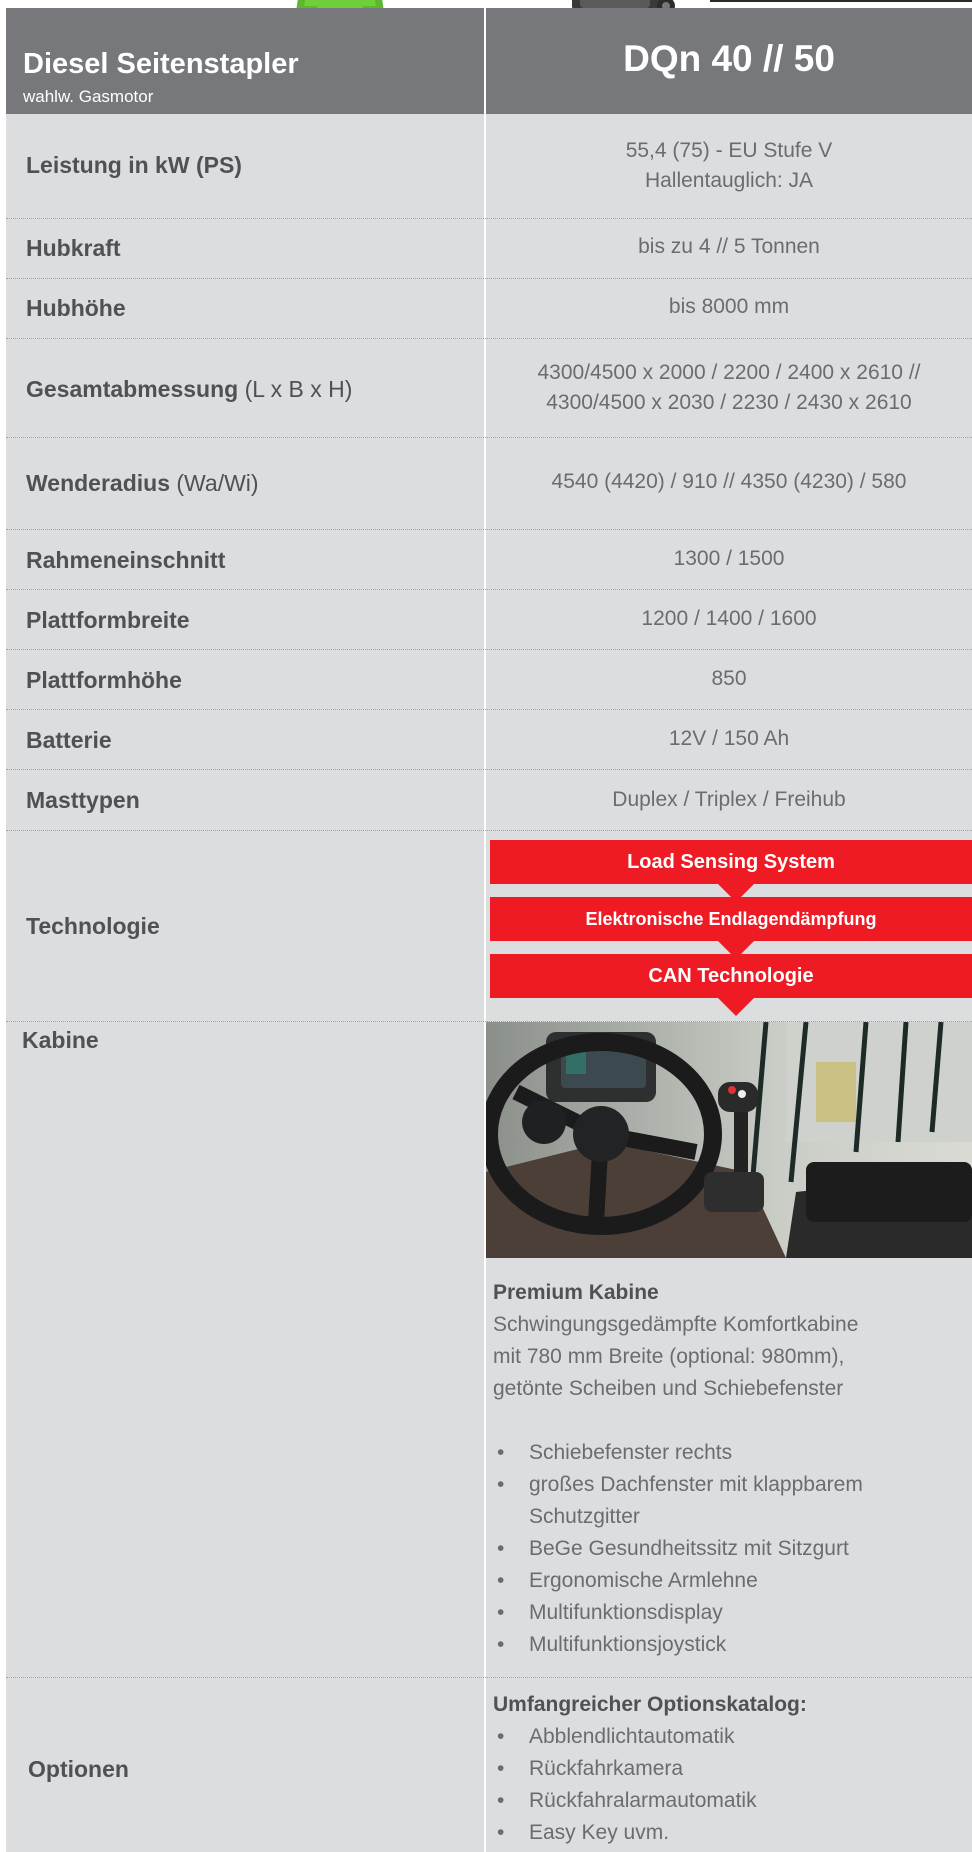  What do you see at coordinates (731, 976) in the screenshot?
I see `tech-item-can: CAN Technologie` at bounding box center [731, 976].